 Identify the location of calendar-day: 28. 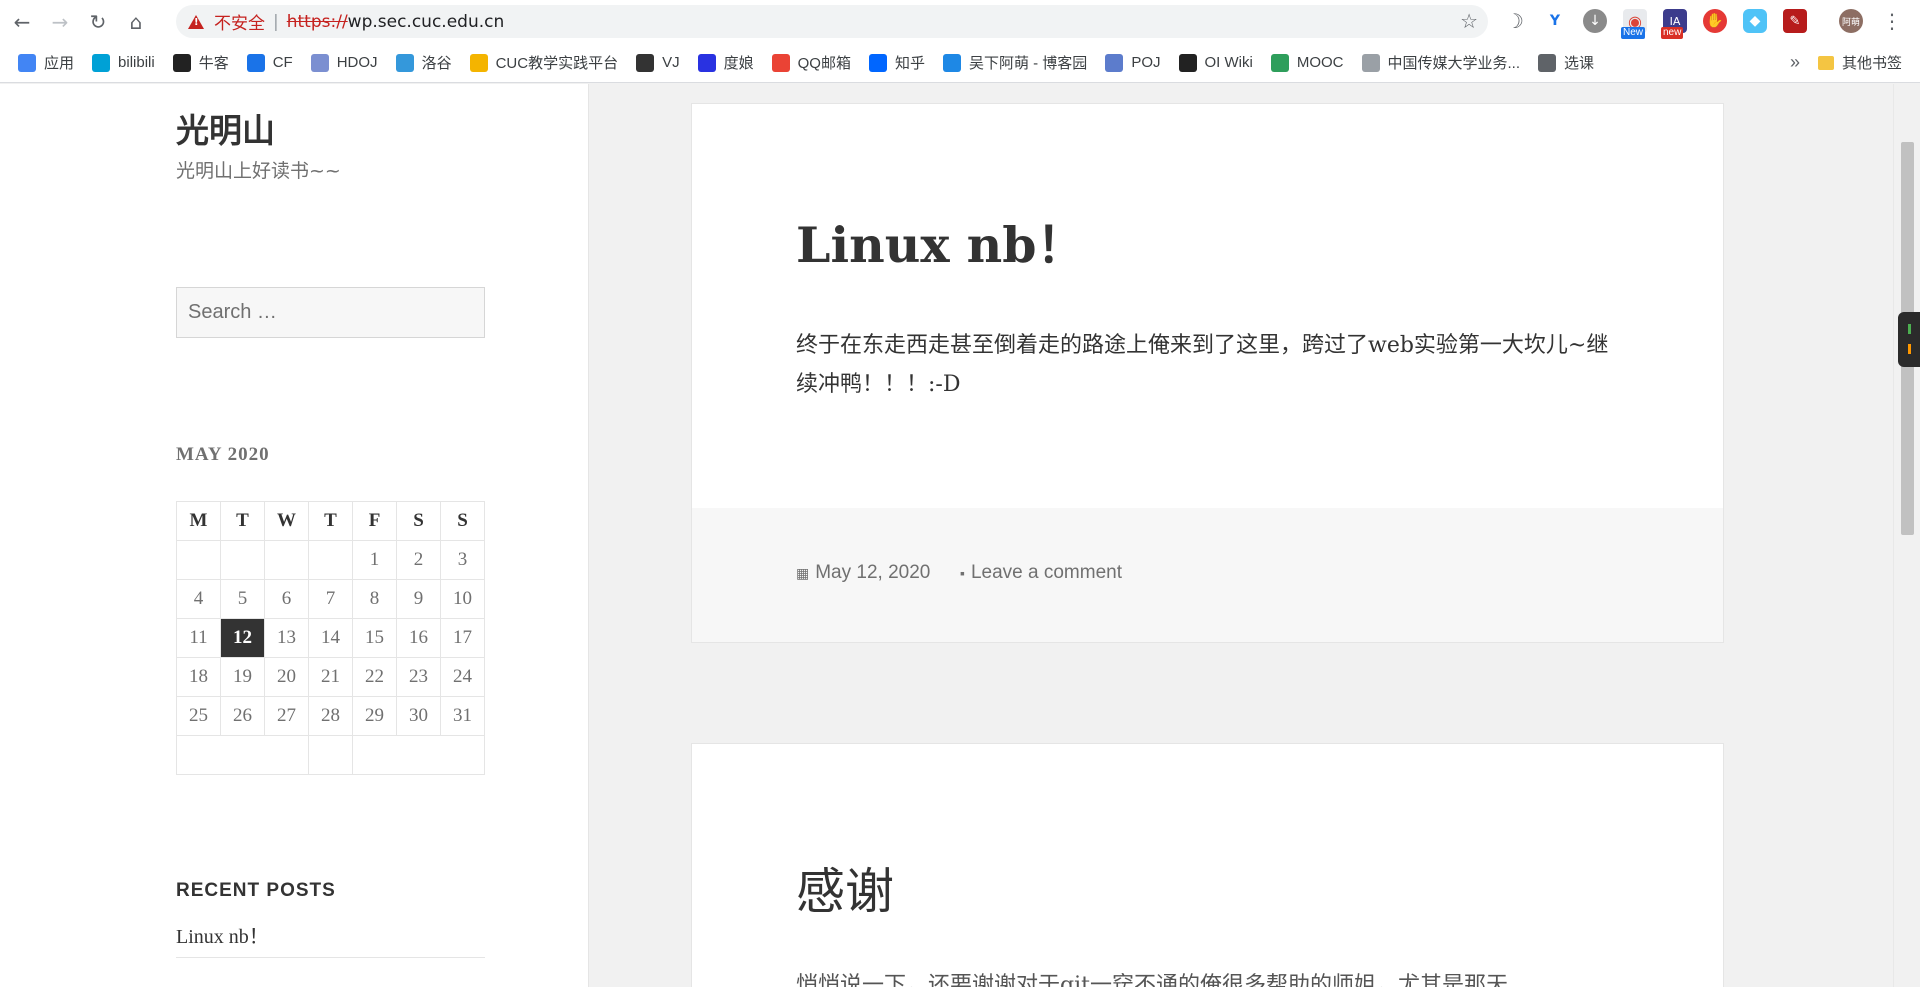
(330, 716).